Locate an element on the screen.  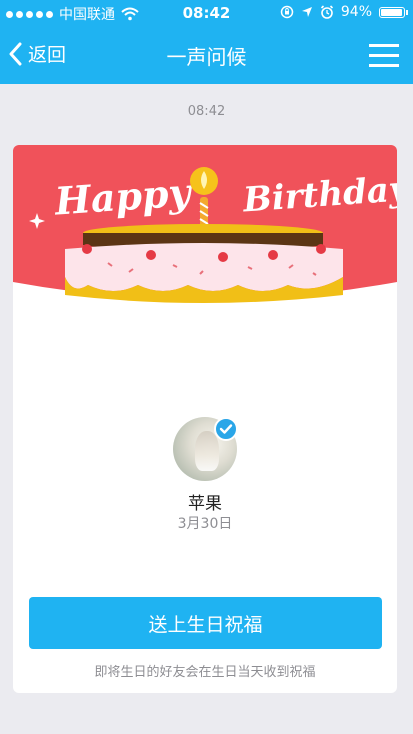
navigation-bar: 返回 一声问候 is located at coordinates (206, 56).